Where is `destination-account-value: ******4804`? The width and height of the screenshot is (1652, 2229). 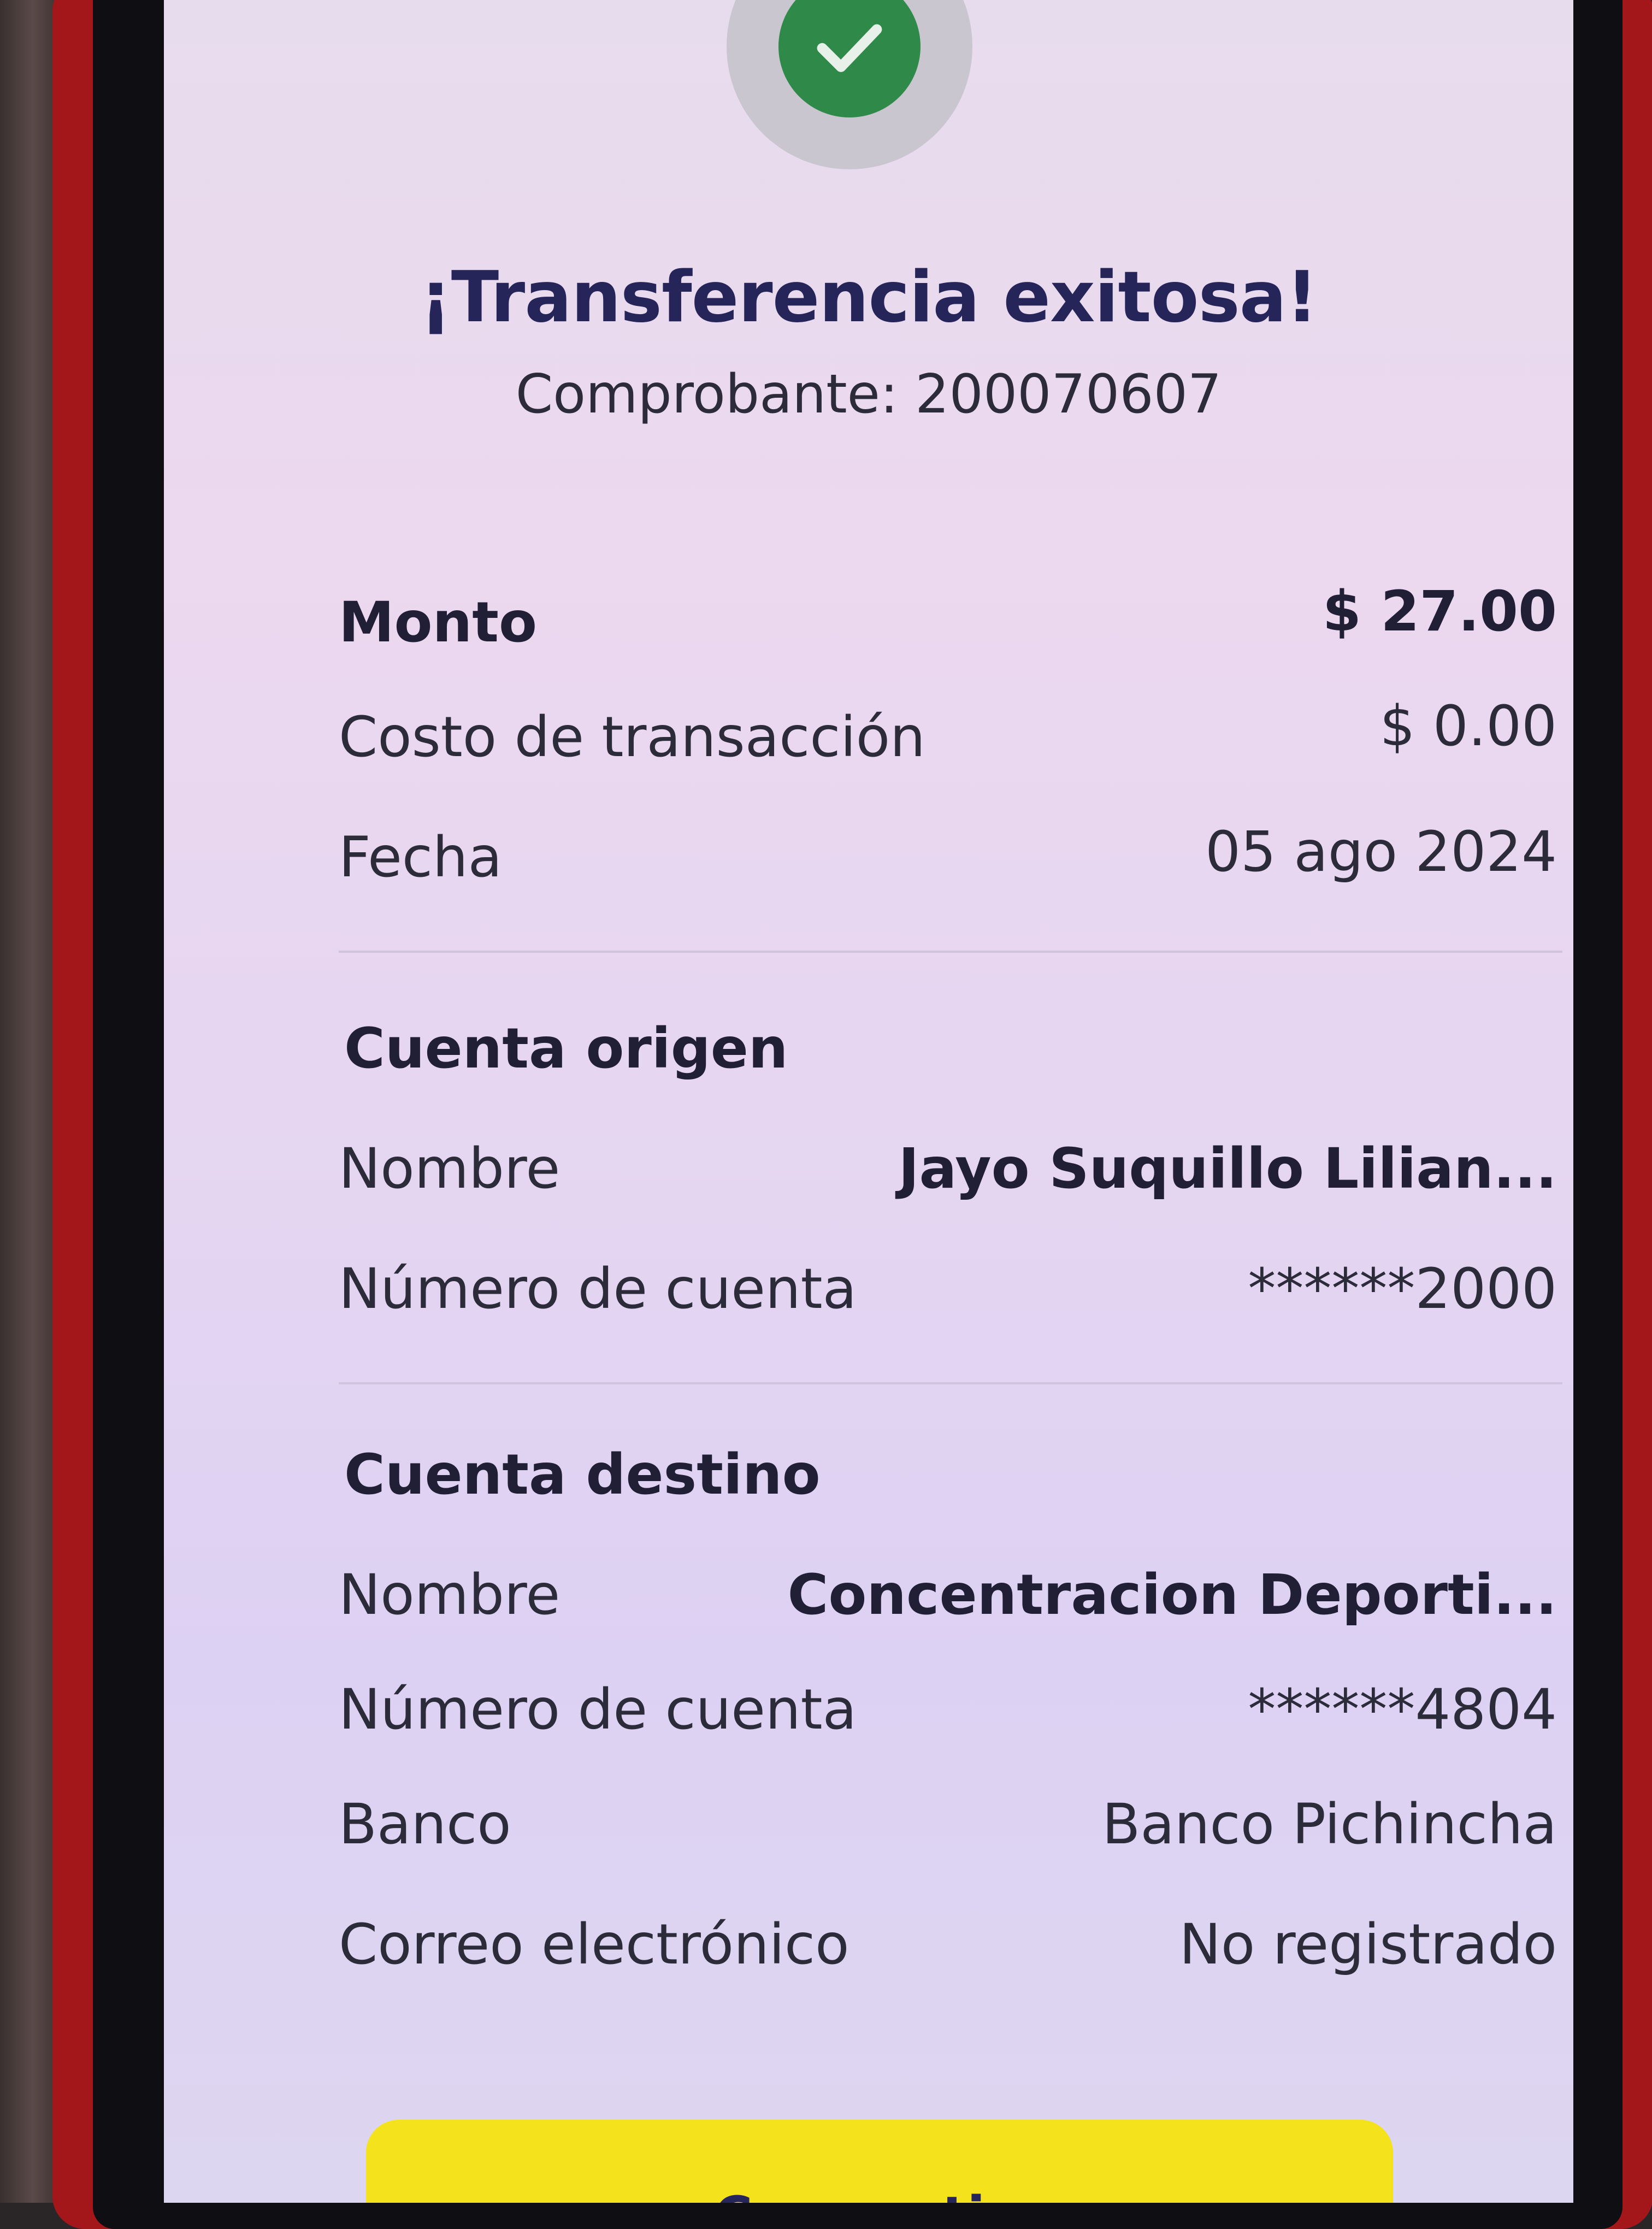
destination-account-value: ******4804 is located at coordinates (1402, 1709).